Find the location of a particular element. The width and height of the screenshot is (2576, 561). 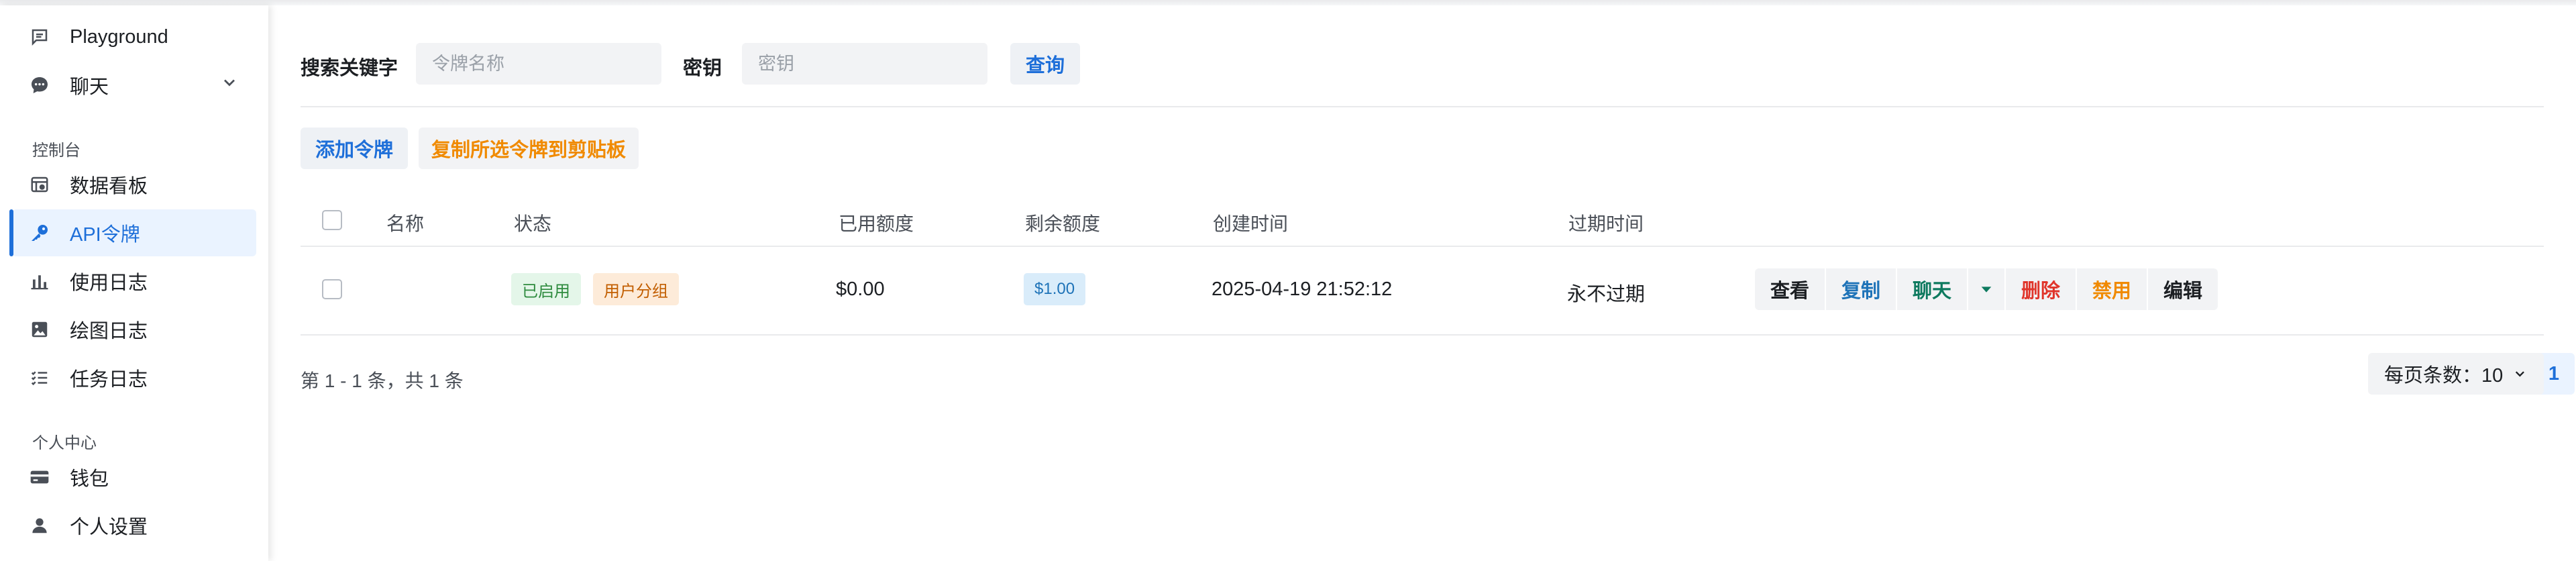

sidebar-item-drawing-logs: 绘图日志 is located at coordinates (134, 329).